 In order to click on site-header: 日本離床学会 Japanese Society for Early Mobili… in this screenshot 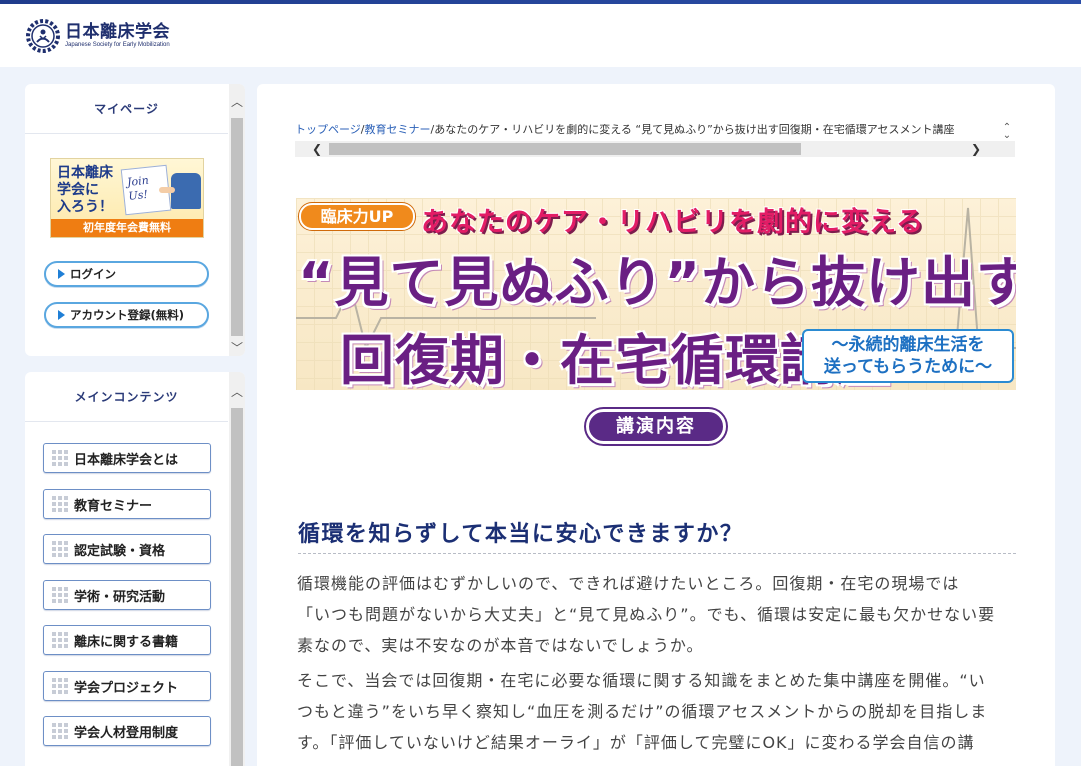, I will do `click(540, 35)`.